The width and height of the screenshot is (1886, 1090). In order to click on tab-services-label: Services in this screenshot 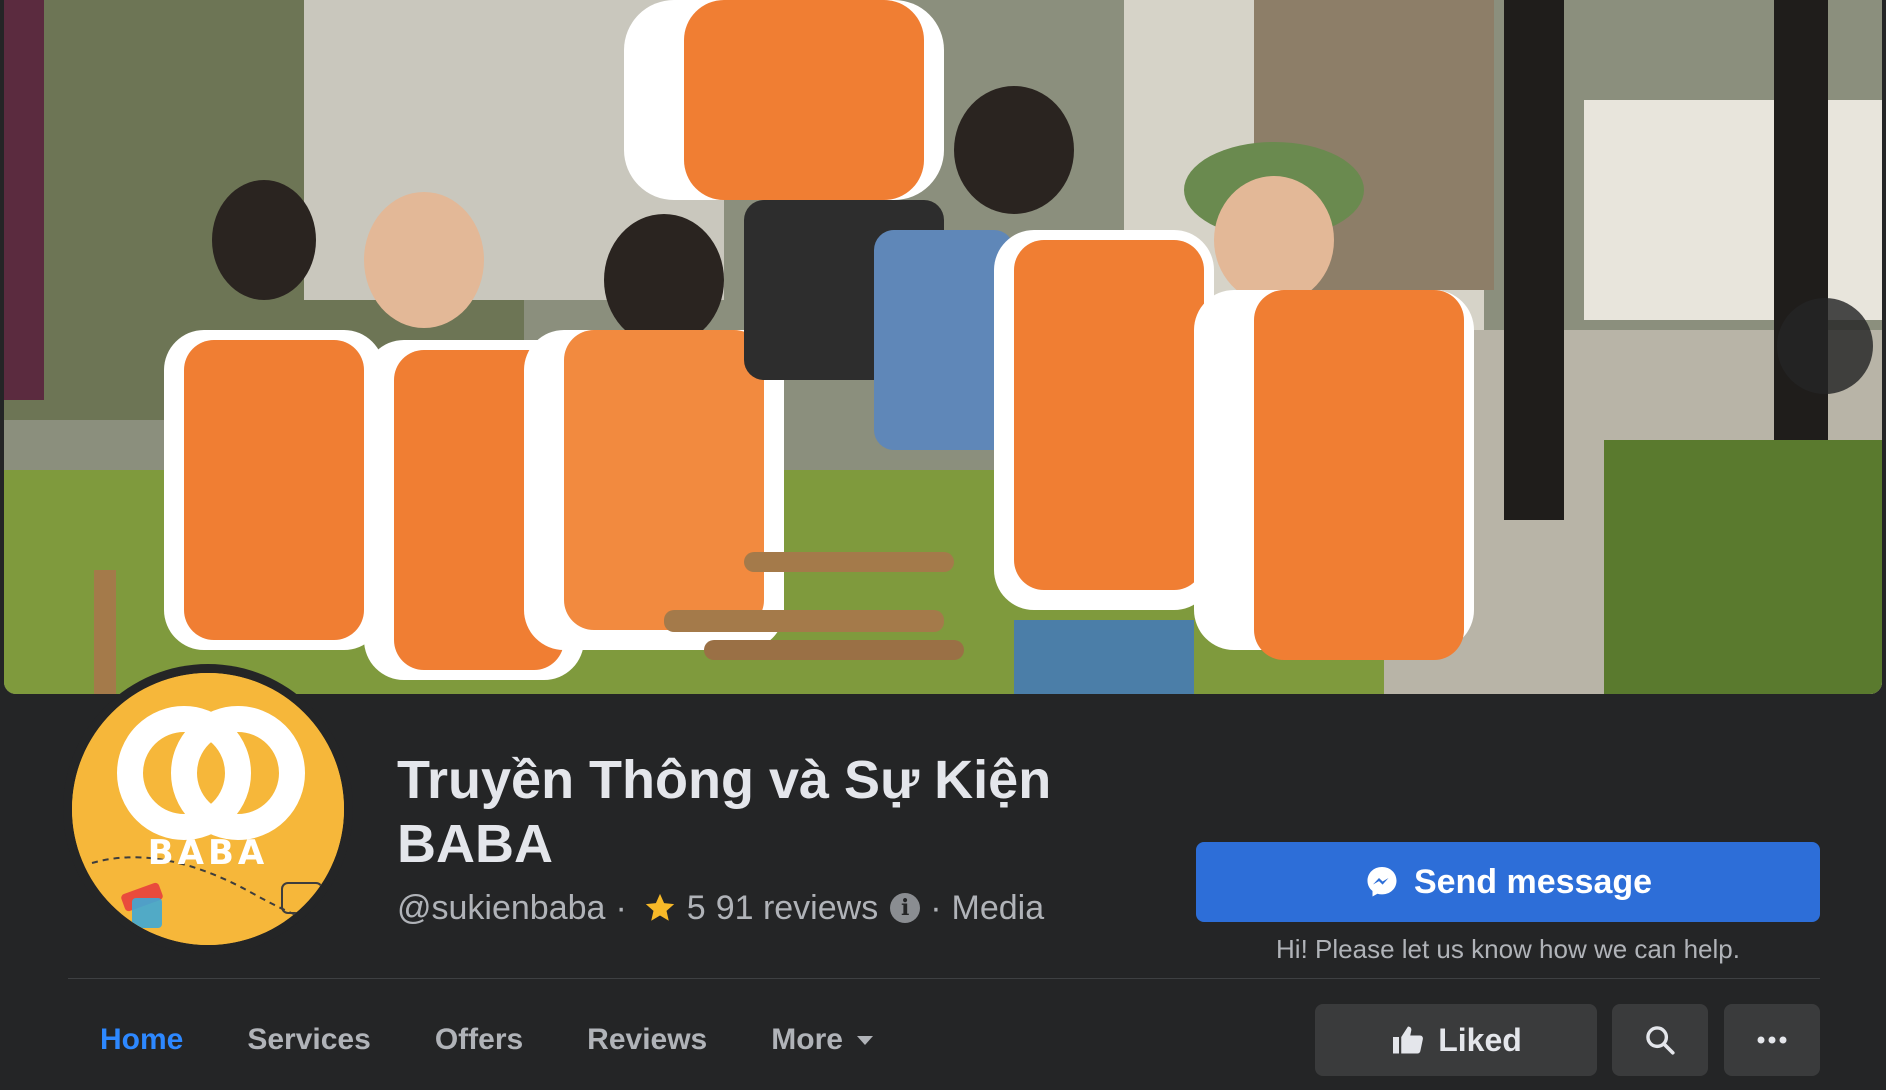, I will do `click(309, 1039)`.